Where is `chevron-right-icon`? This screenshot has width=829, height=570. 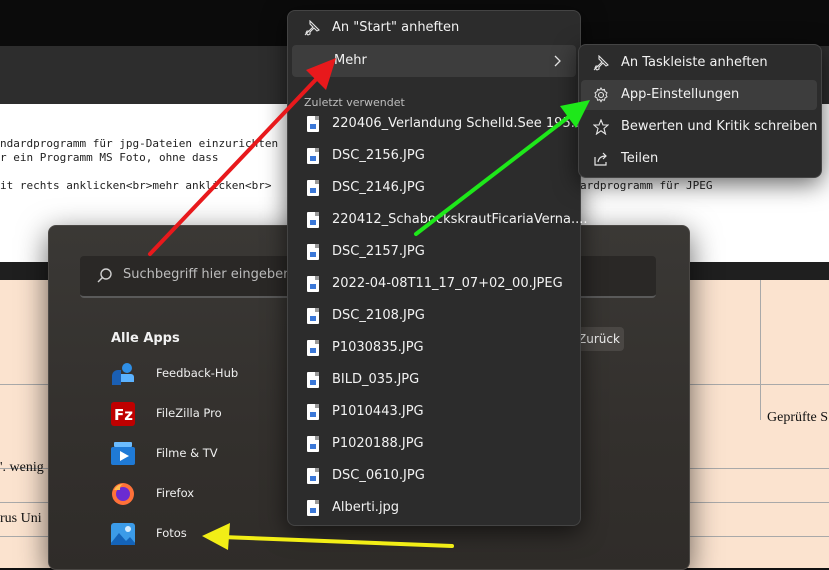
chevron-right-icon is located at coordinates (557, 61).